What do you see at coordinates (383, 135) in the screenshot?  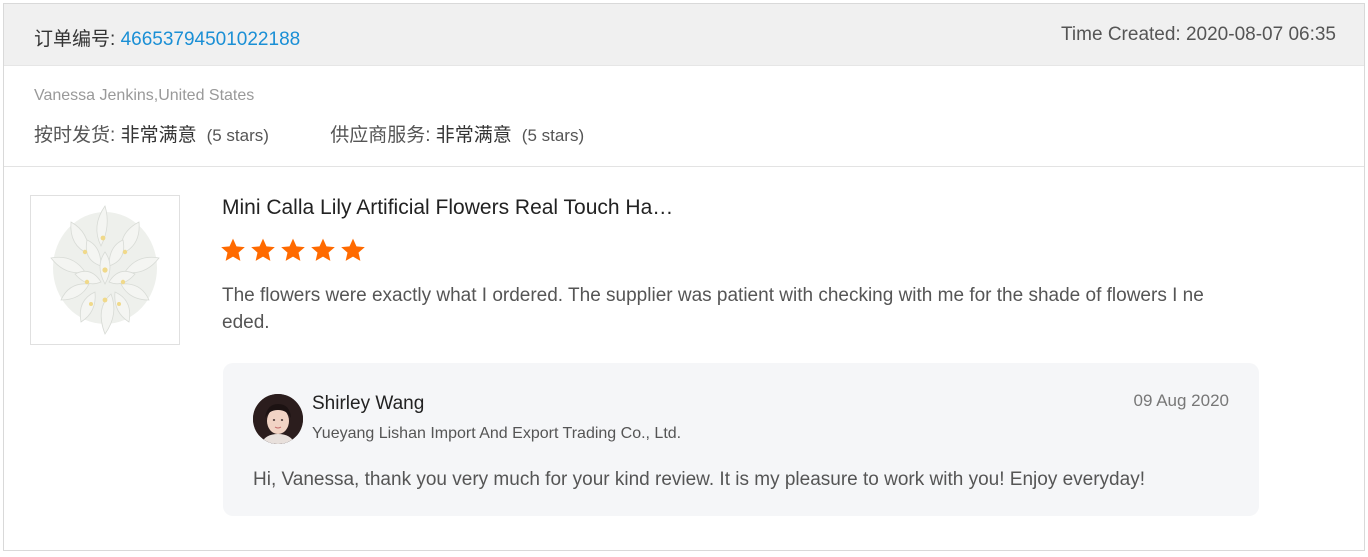 I see `rating-label: 供应商服务:` at bounding box center [383, 135].